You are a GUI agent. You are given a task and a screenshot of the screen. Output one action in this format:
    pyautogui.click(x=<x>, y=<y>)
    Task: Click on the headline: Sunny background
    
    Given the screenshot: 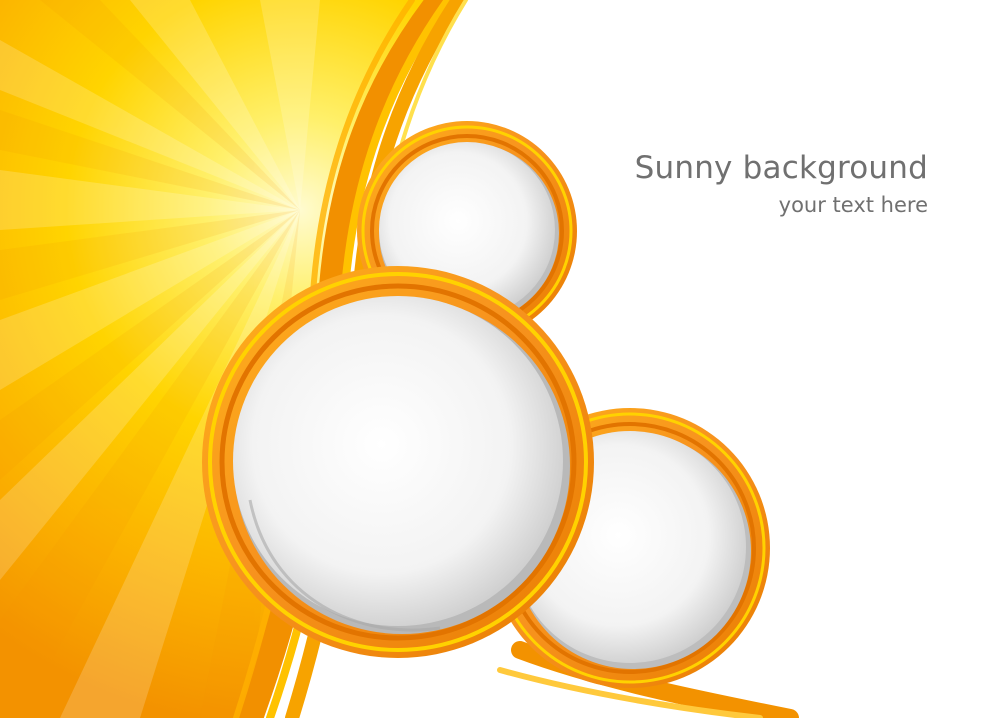 What is the action you would take?
    pyautogui.click(x=781, y=168)
    